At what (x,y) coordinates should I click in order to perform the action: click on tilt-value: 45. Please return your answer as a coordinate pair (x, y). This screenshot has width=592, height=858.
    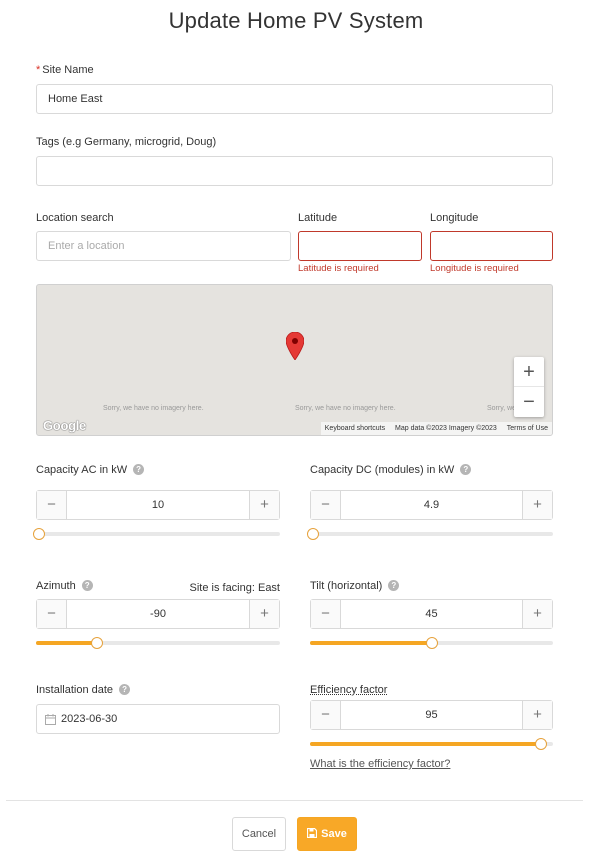
    Looking at the image, I should click on (431, 614).